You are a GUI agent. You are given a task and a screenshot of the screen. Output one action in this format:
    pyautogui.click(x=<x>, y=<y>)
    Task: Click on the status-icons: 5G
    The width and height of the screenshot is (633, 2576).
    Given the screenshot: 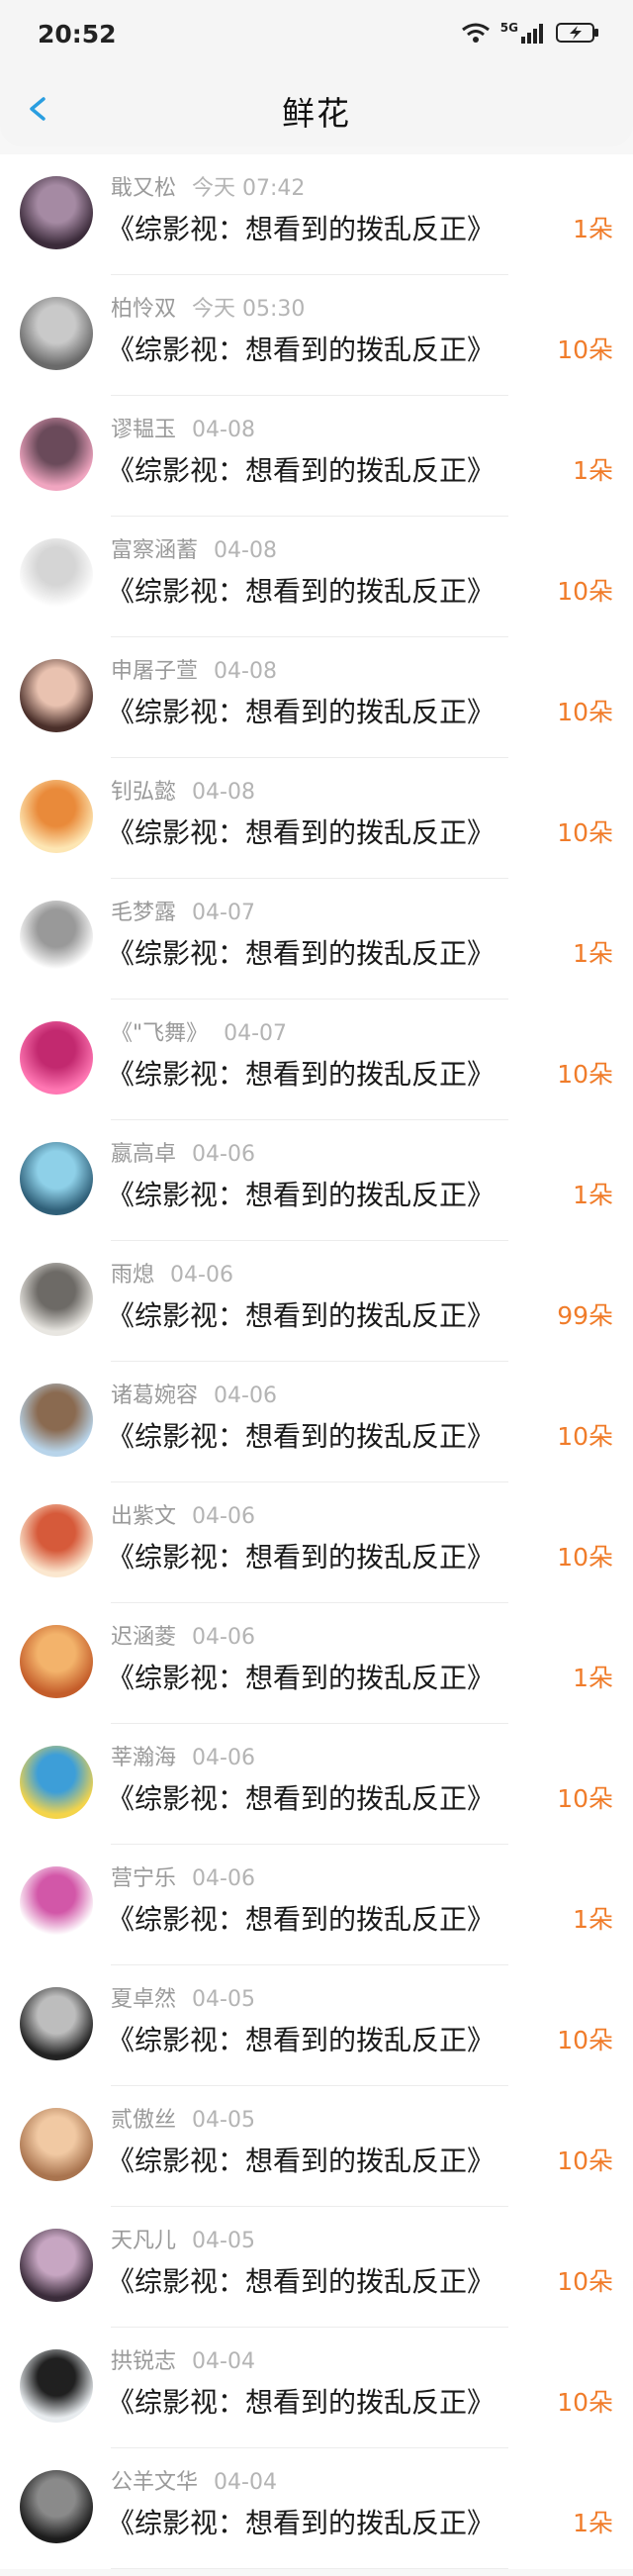 What is the action you would take?
    pyautogui.click(x=530, y=32)
    